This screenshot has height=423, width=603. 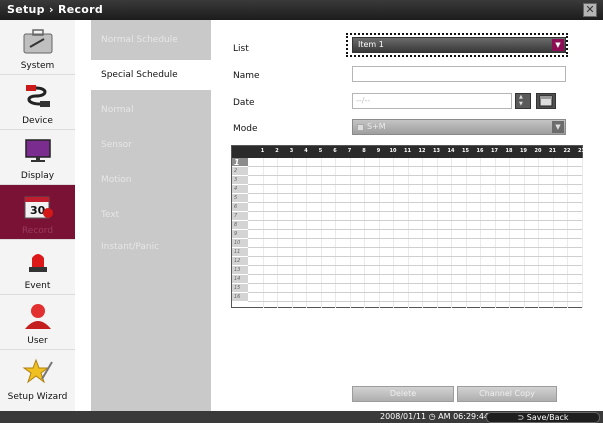 I want to click on day-row-label: 2, so click(x=240, y=171).